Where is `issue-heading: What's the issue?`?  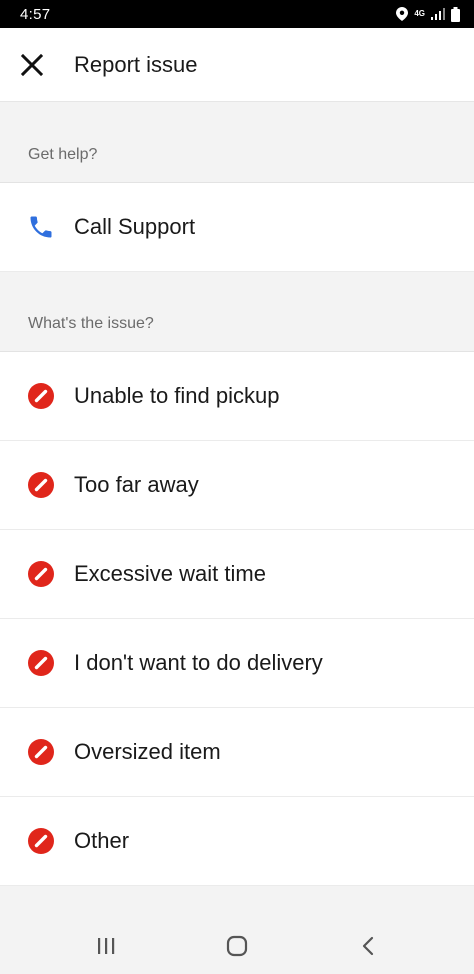 issue-heading: What's the issue? is located at coordinates (91, 323).